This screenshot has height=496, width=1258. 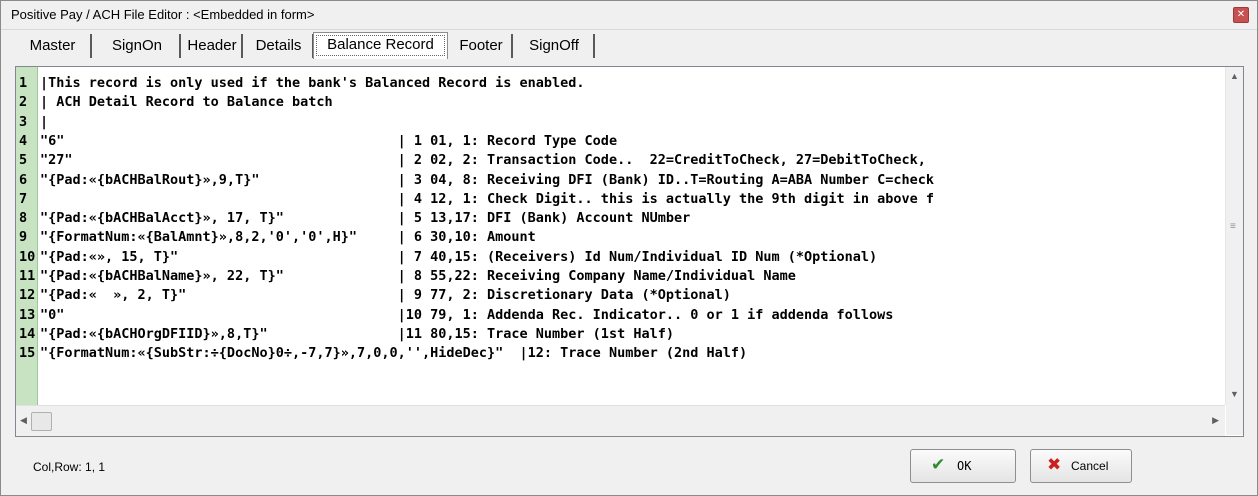 I want to click on cancel-x-icon: ✖, so click(x=1054, y=465).